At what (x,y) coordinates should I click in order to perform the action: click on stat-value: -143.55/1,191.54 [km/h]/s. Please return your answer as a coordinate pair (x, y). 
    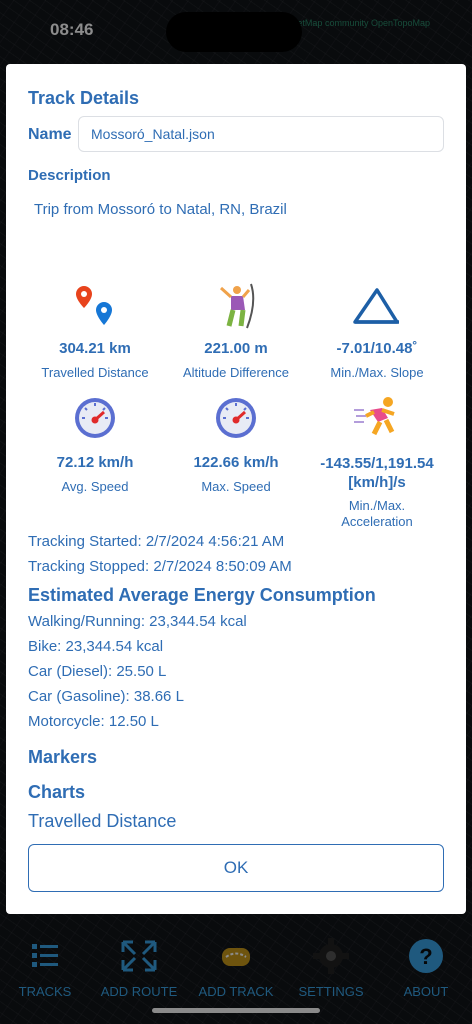
    Looking at the image, I should click on (377, 473).